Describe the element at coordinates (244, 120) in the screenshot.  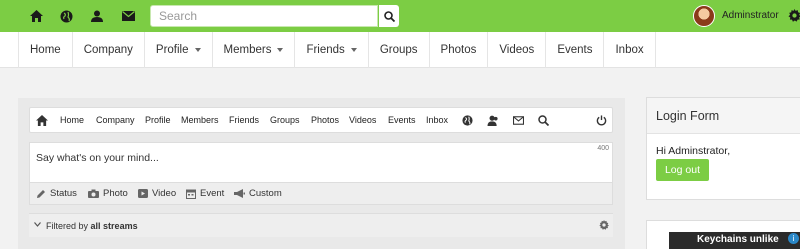
I see `toolbar-item-friends: Friends` at that location.